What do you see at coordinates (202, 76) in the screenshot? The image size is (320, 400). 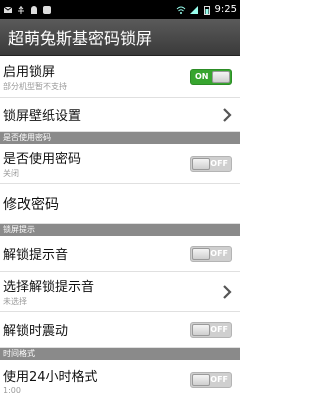 I see `toggle-label: ON` at bounding box center [202, 76].